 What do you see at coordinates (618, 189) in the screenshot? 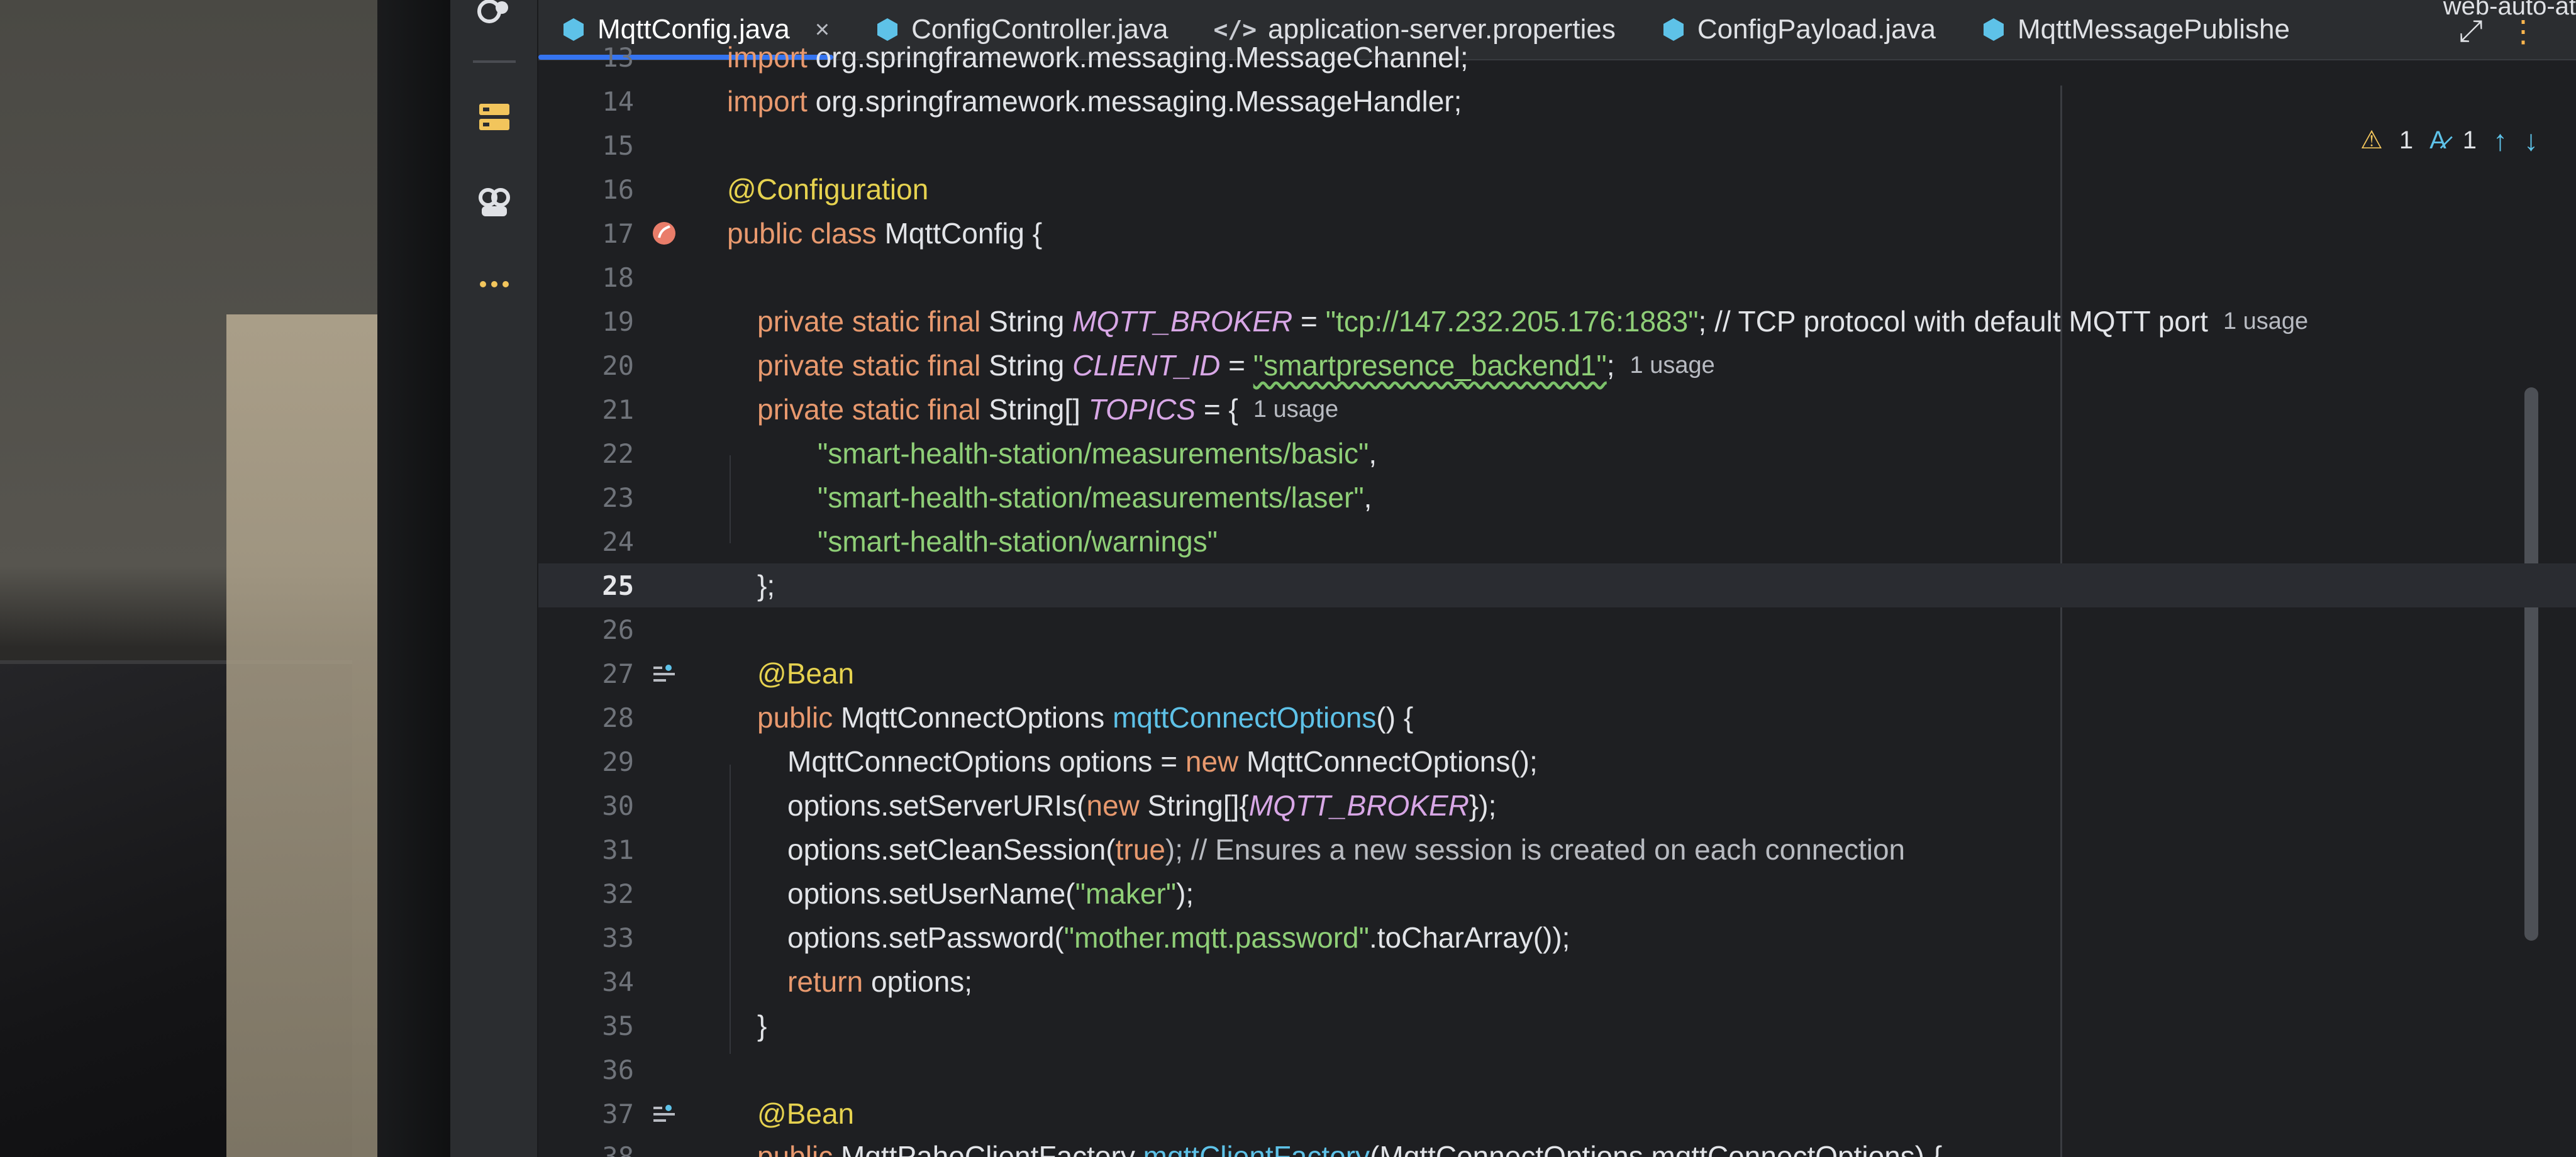
I see `line-number: 16` at bounding box center [618, 189].